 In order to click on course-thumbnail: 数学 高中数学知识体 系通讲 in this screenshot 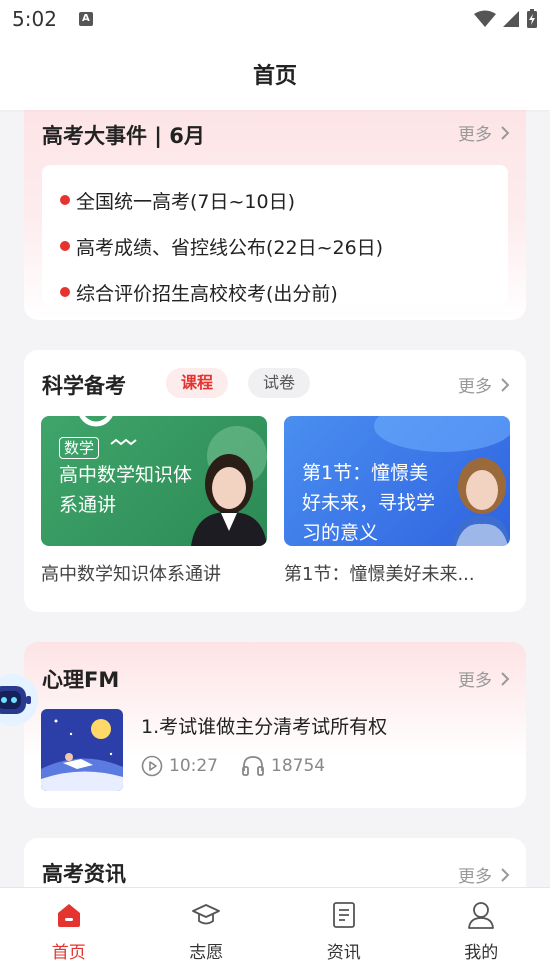, I will do `click(154, 481)`.